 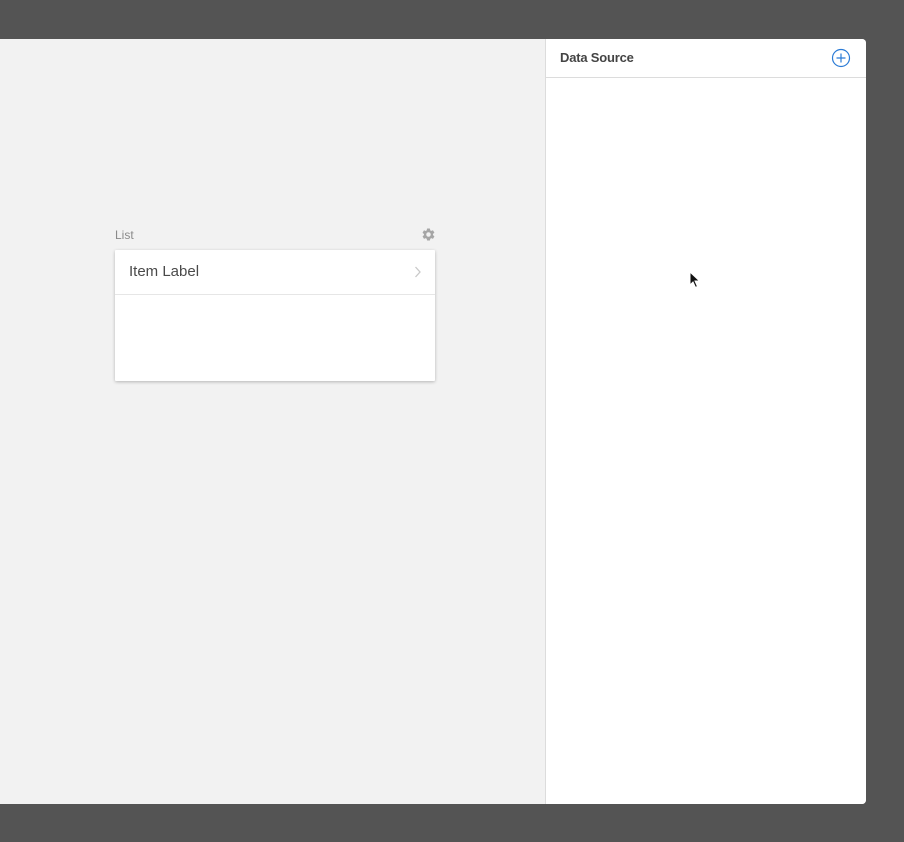 I want to click on add-data-source-button, so click(x=841, y=58).